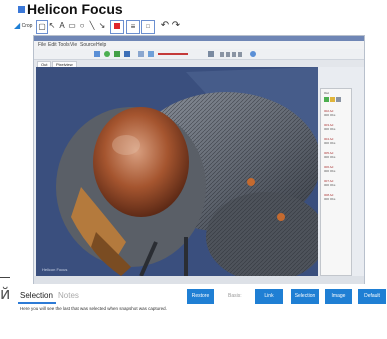  What do you see at coordinates (176, 26) in the screenshot?
I see `redo-icon: ↷` at bounding box center [176, 26].